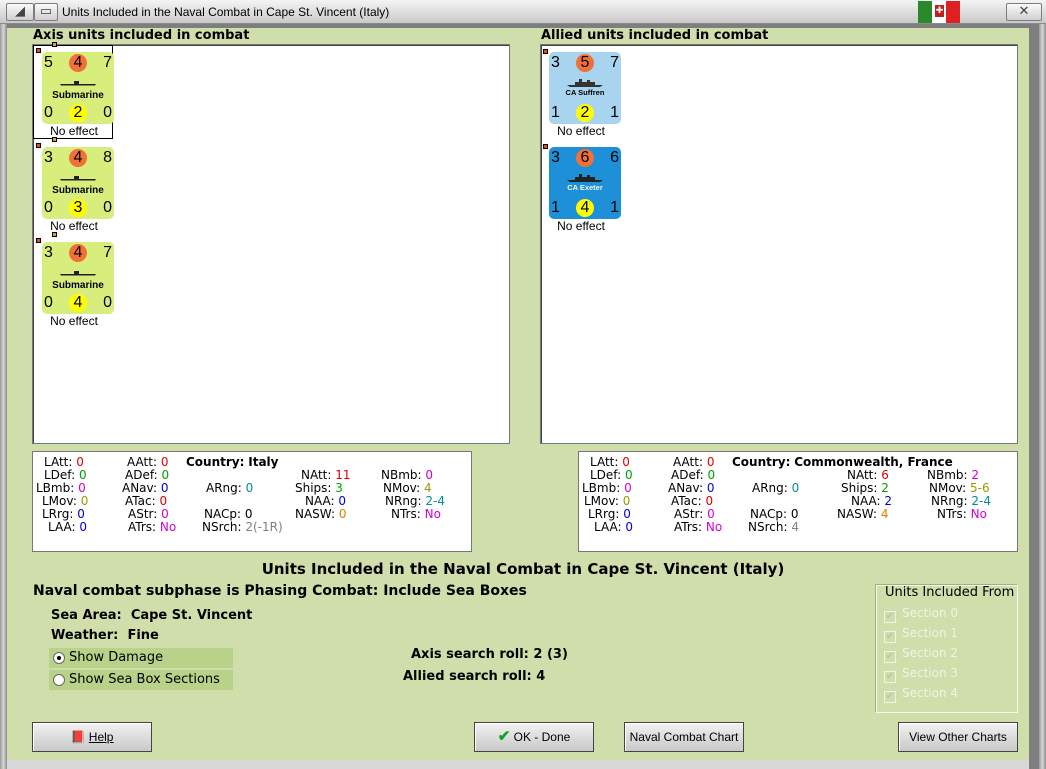 The image size is (1046, 769). Describe the element at coordinates (85, 635) in the screenshot. I see `weather-label: Weather:` at that location.